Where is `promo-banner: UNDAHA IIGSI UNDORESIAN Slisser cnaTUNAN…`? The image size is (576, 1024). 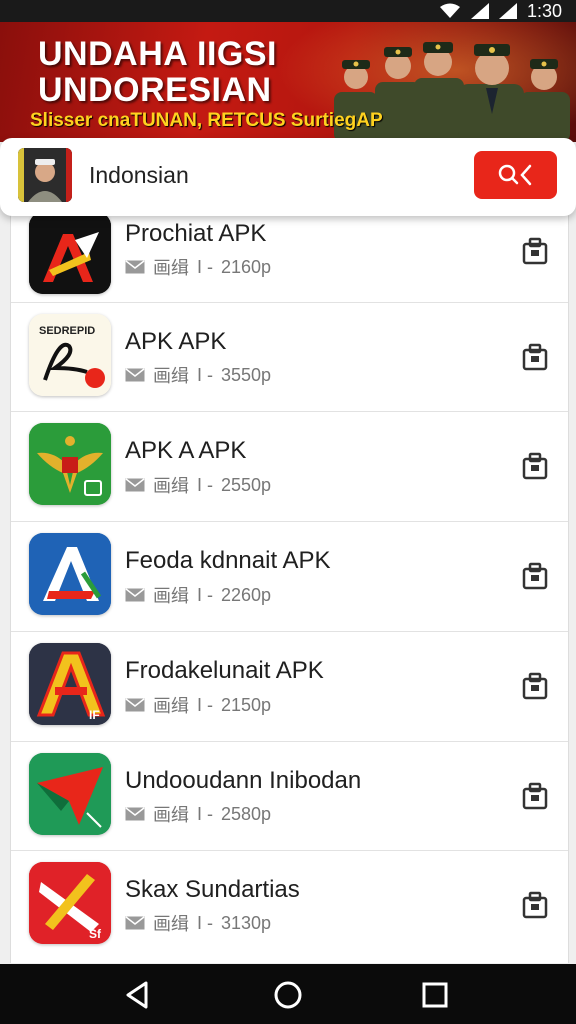 promo-banner: UNDAHA IIGSI UNDORESIAN Slisser cnaTUNAN… is located at coordinates (288, 82).